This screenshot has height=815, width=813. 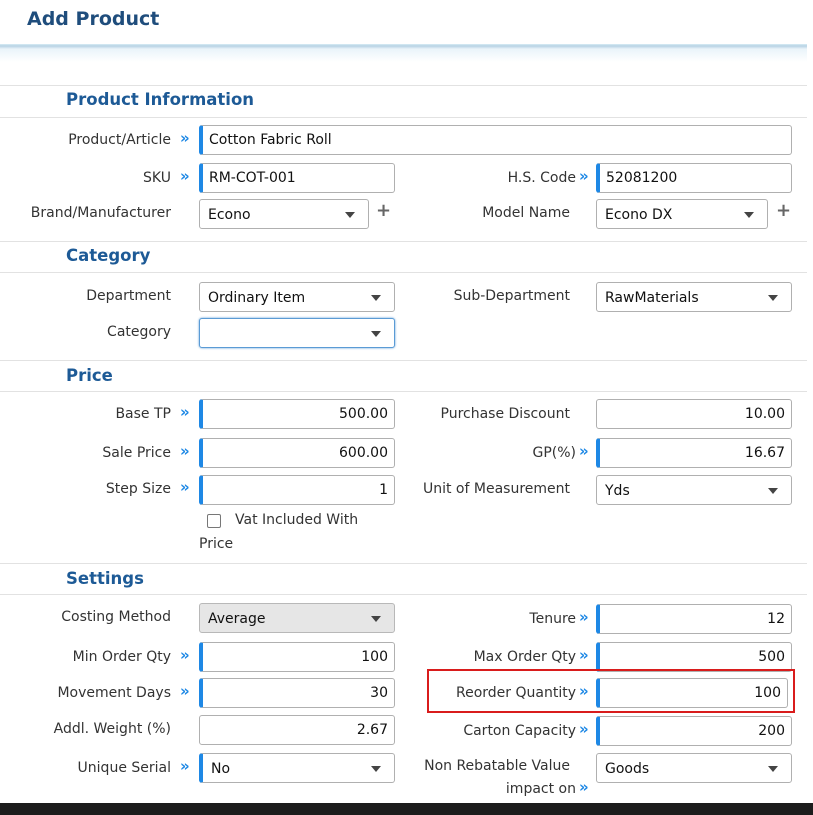 What do you see at coordinates (116, 617) in the screenshot?
I see `costing-method-label: Costing Method` at bounding box center [116, 617].